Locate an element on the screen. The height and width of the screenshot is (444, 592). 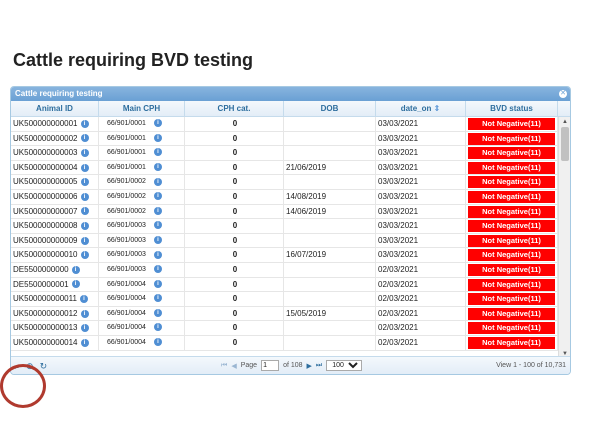
sort-icon: ⇕ is located at coordinates (437, 108).